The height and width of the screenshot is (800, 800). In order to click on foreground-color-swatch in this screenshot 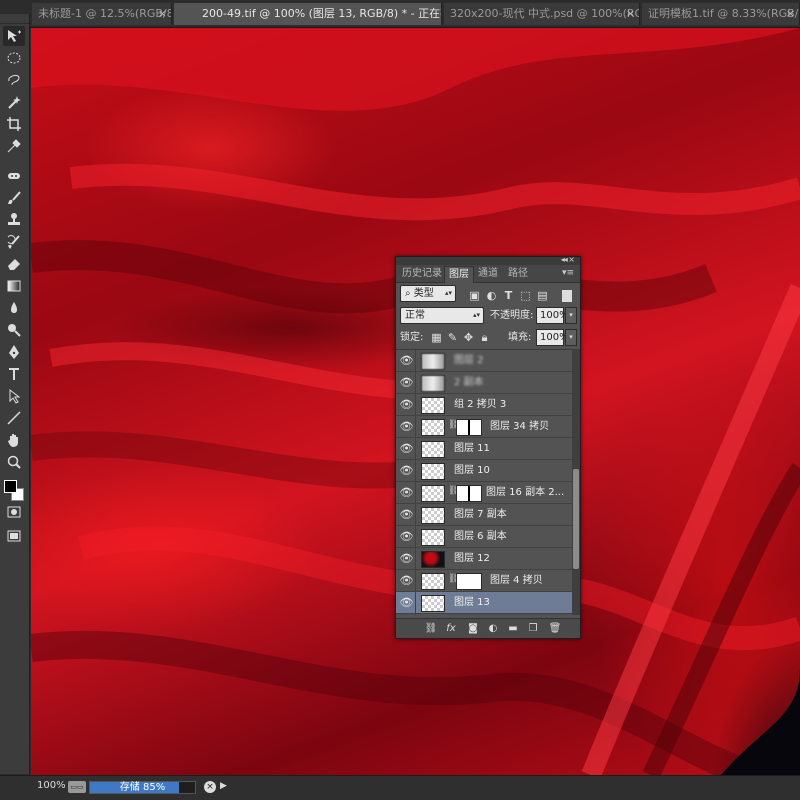, I will do `click(10, 486)`.